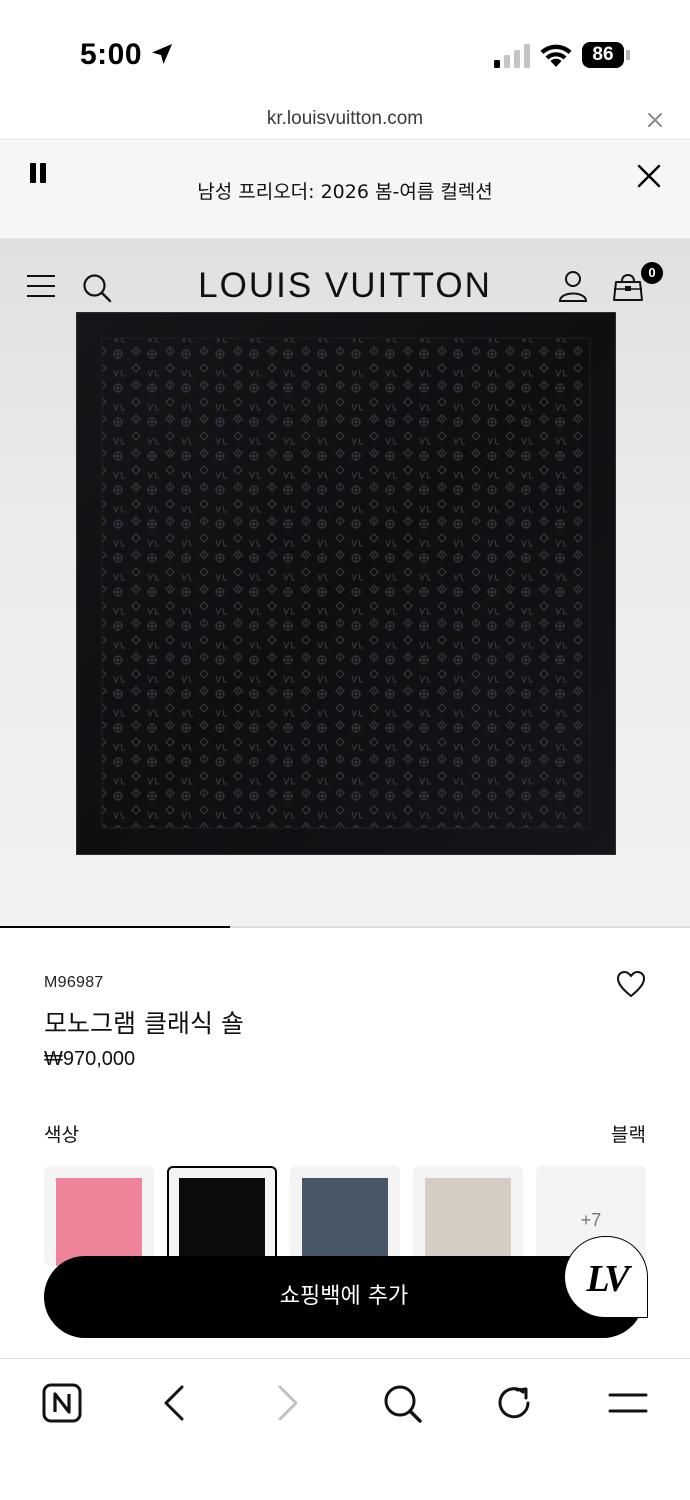 This screenshot has width=690, height=1500. I want to click on swatch-color-denim, so click(345, 1222).